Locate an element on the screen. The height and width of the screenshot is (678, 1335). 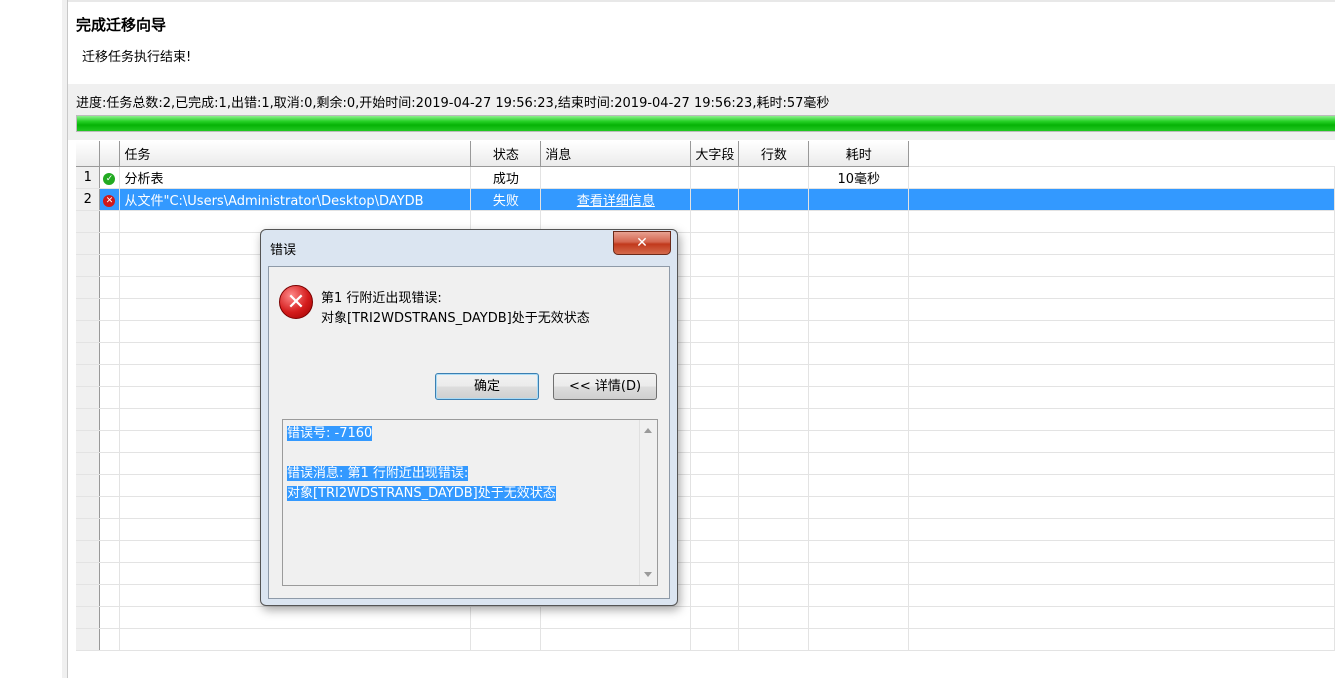
task-name: 从文件"C:\Users\Administrator\Desktop\DAYDB is located at coordinates (295, 199).